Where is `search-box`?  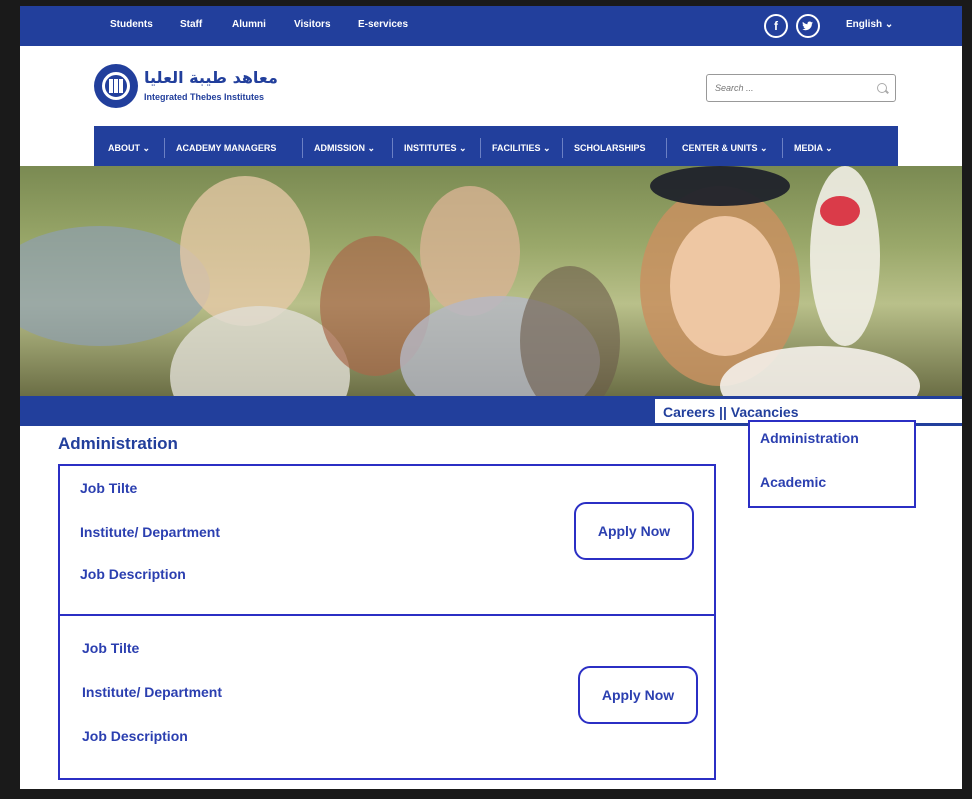 search-box is located at coordinates (801, 88).